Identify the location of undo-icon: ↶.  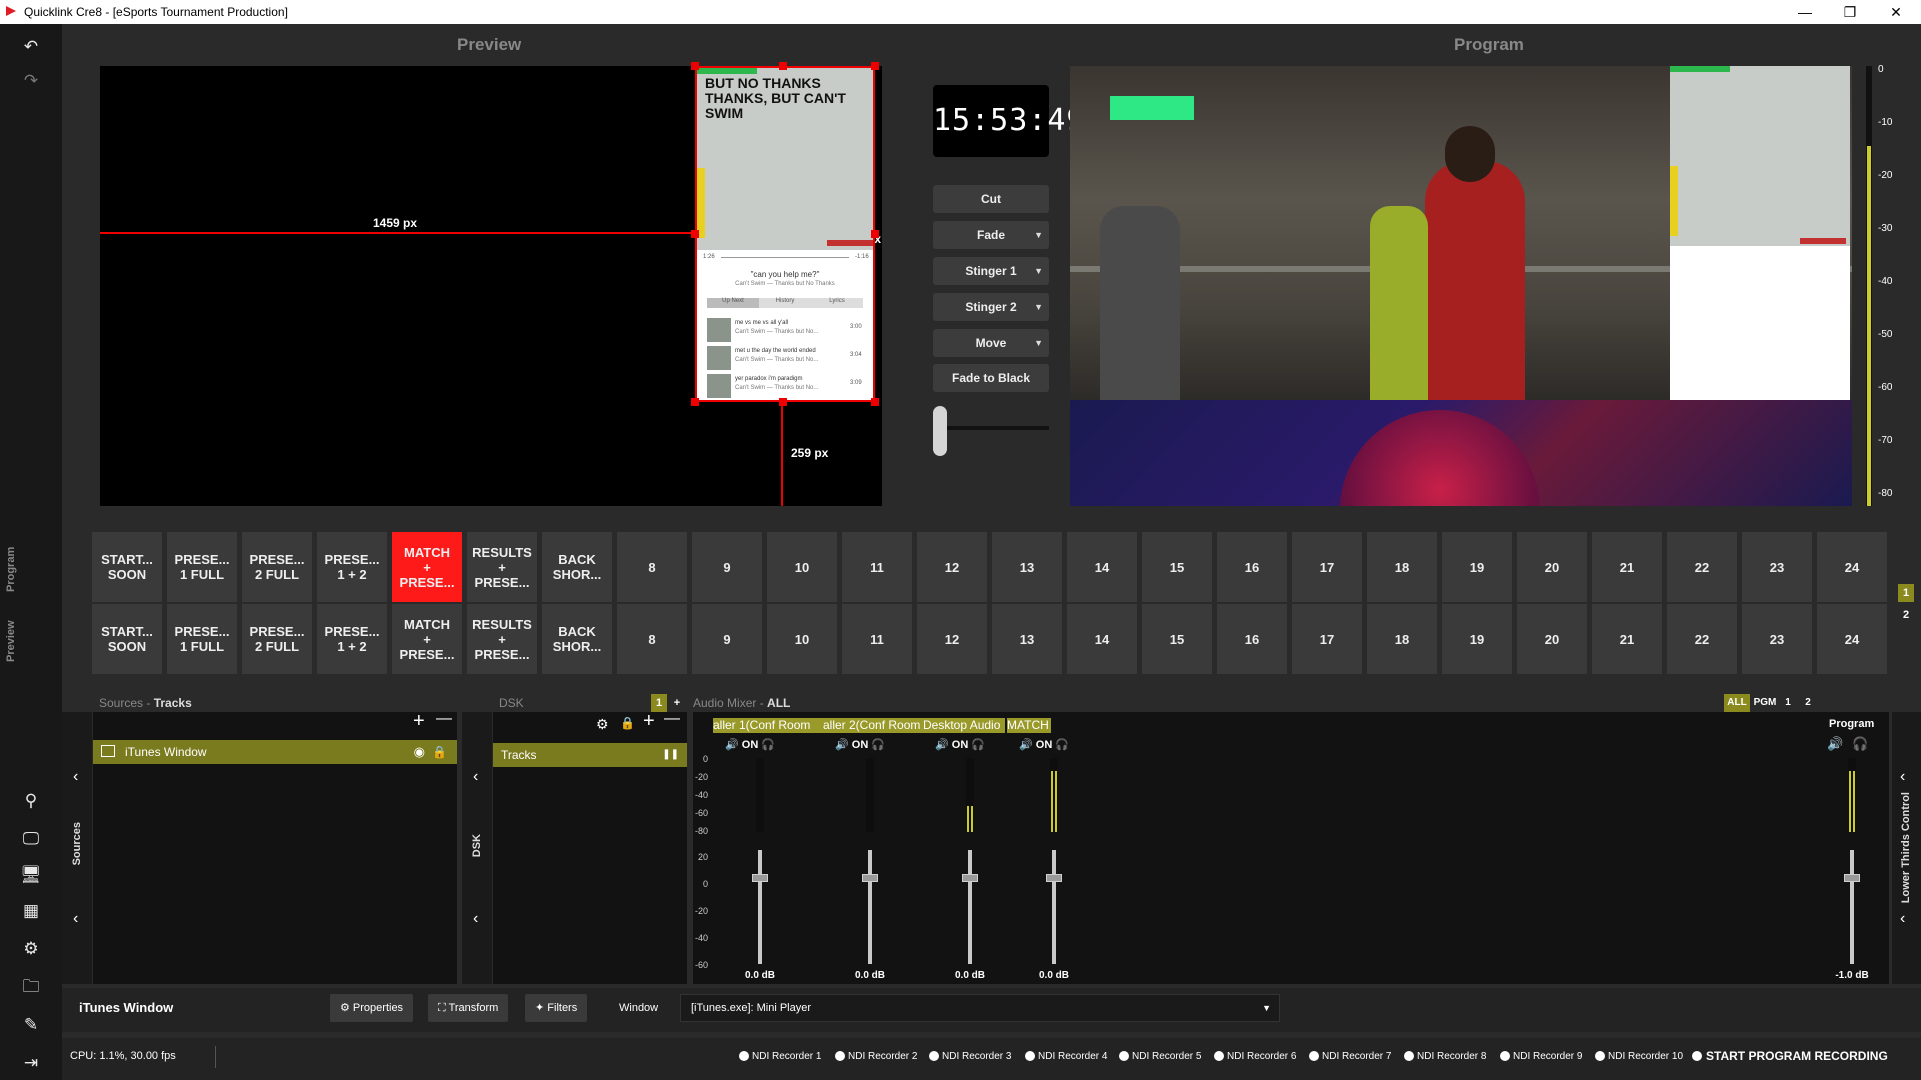
(31, 47).